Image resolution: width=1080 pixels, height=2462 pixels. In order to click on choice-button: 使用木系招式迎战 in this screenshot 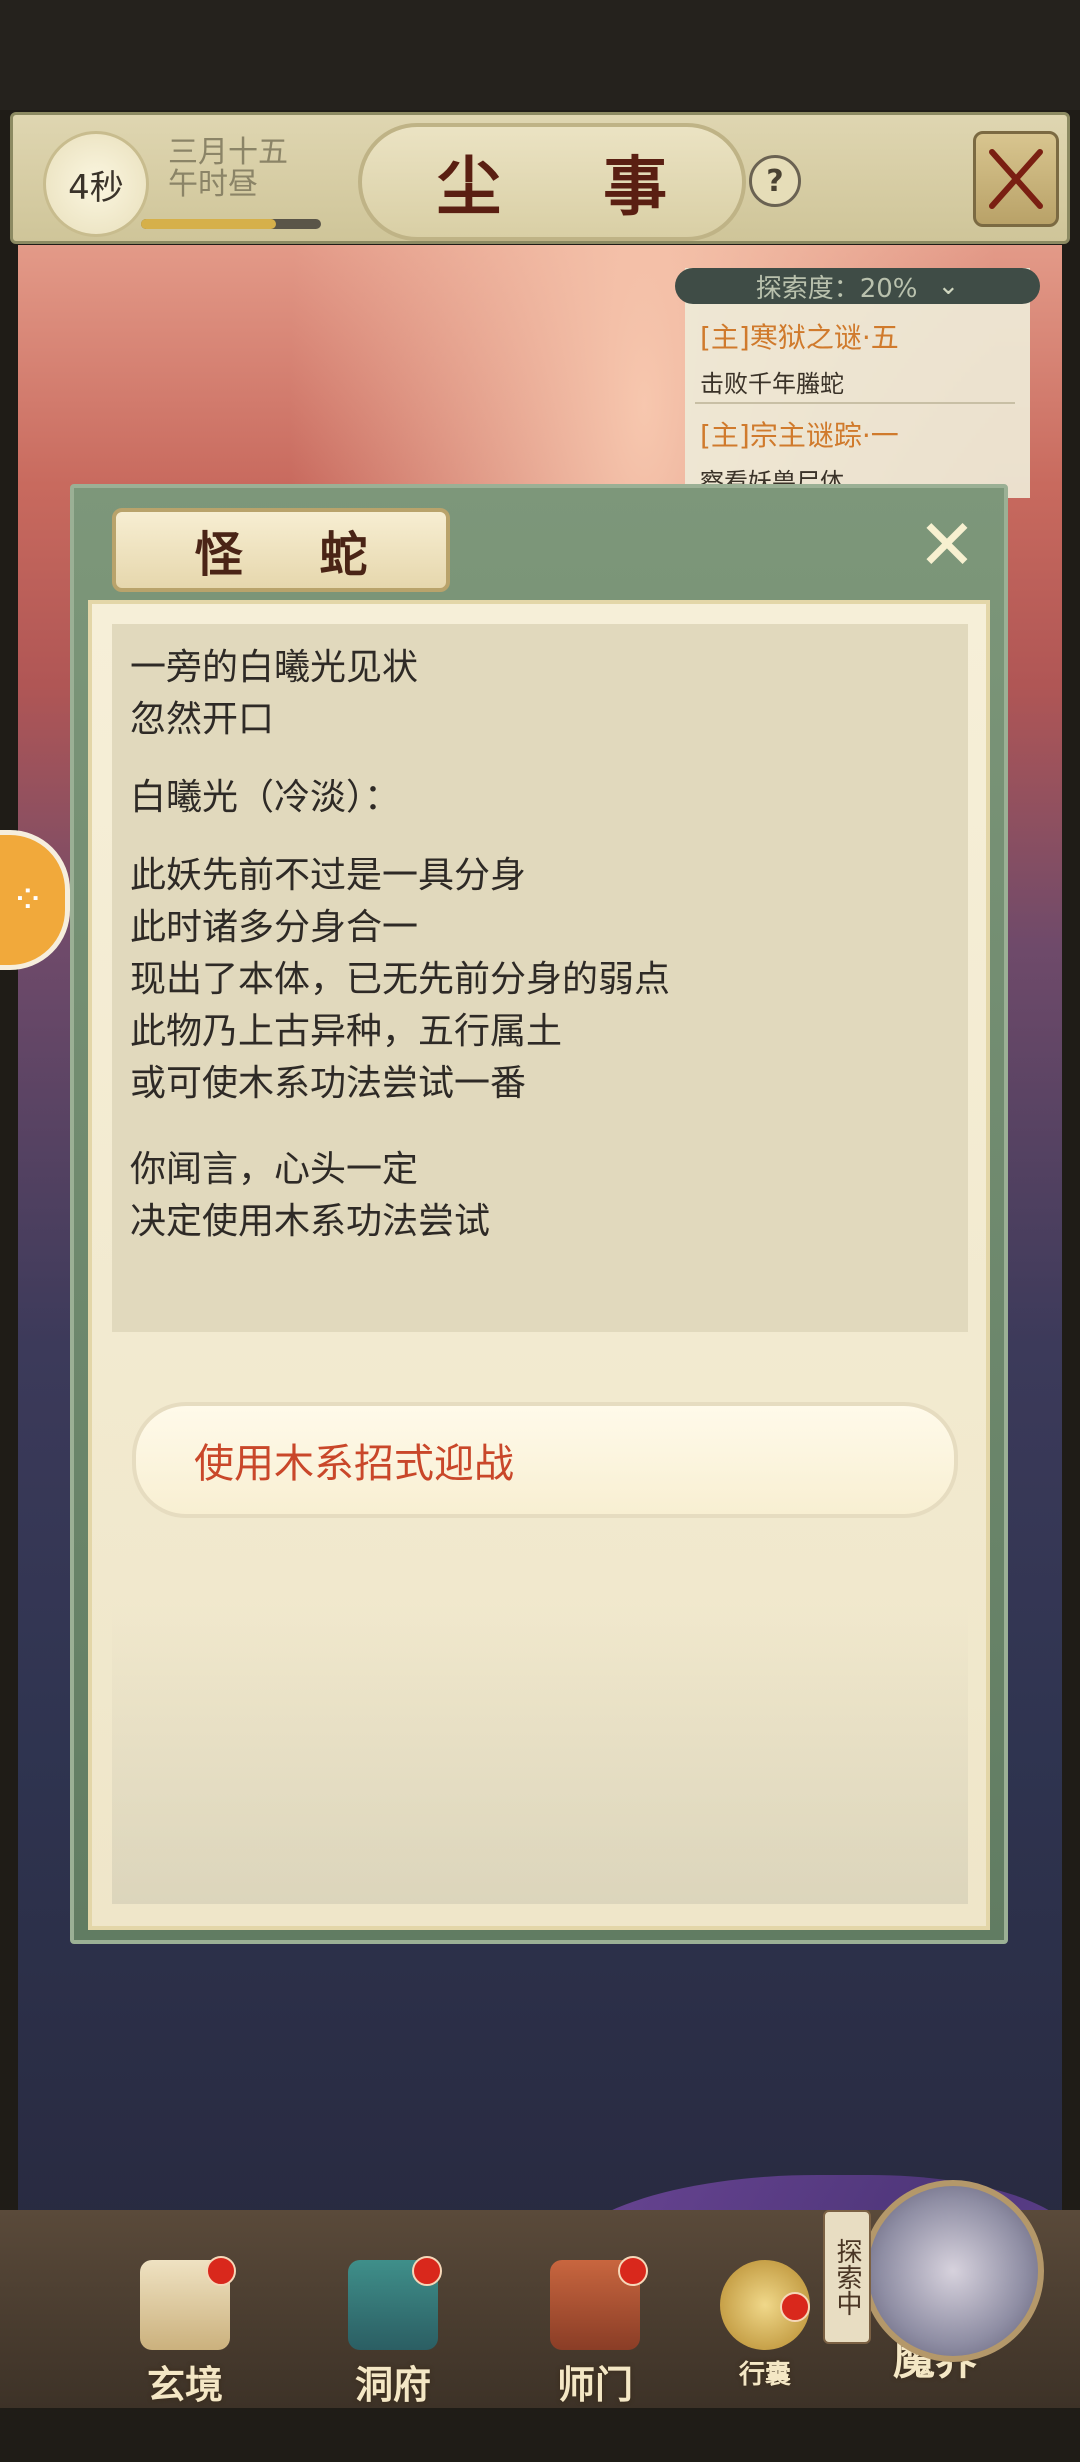, I will do `click(545, 1460)`.